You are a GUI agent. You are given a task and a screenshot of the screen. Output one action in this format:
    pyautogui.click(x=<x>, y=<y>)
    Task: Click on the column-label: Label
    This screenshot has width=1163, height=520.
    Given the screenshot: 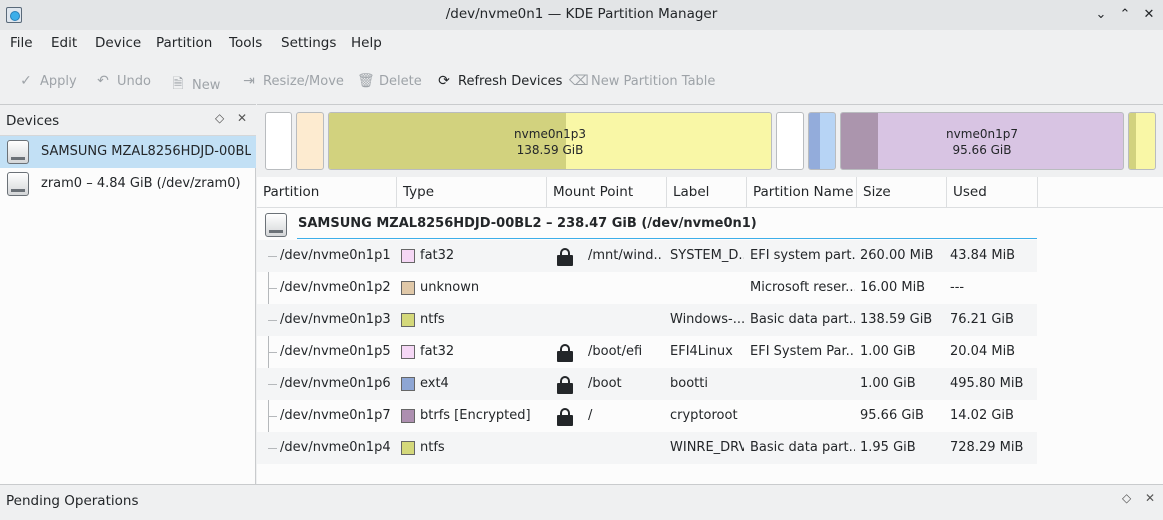 What is the action you would take?
    pyautogui.click(x=707, y=192)
    